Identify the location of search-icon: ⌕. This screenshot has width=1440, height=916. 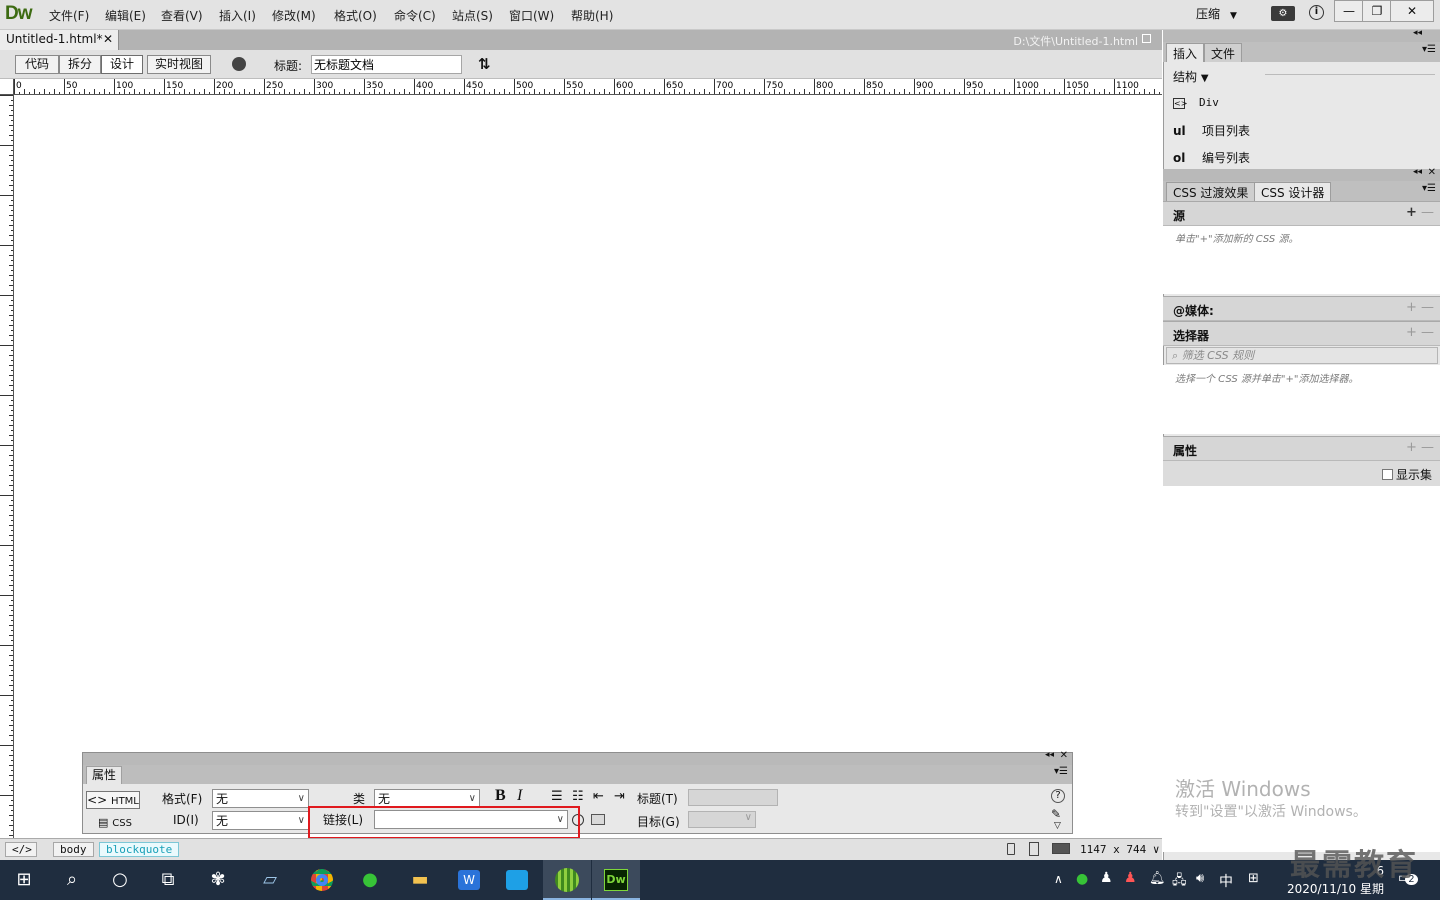
(72, 880).